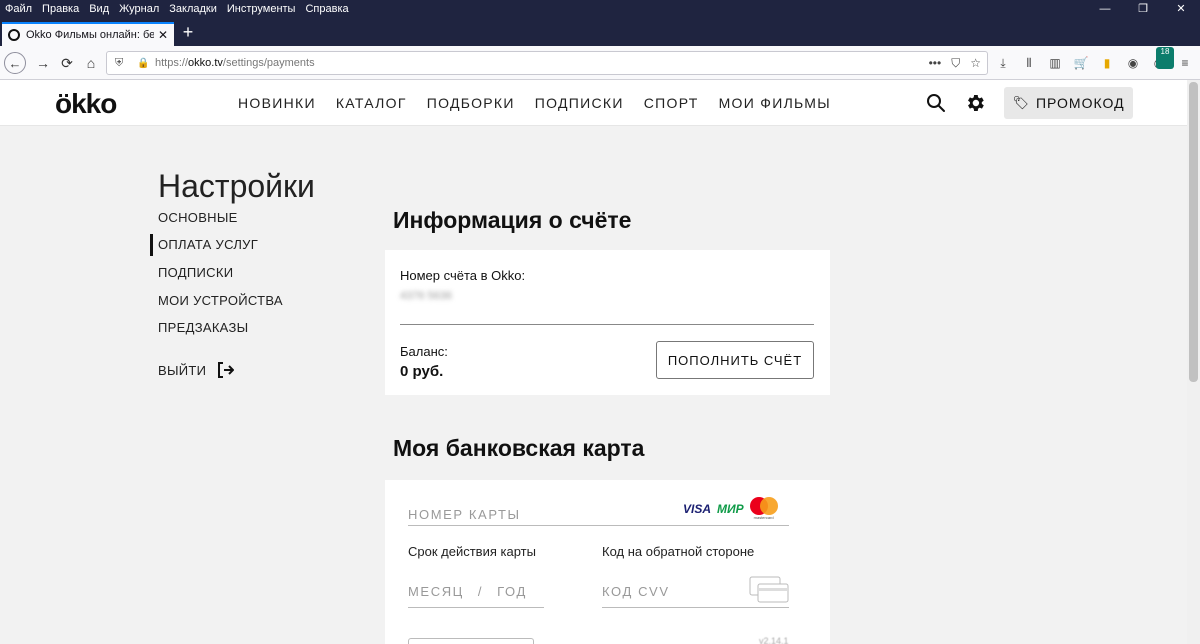 The width and height of the screenshot is (1200, 644). What do you see at coordinates (1193, 232) in the screenshot?
I see `scrollbar-thumb` at bounding box center [1193, 232].